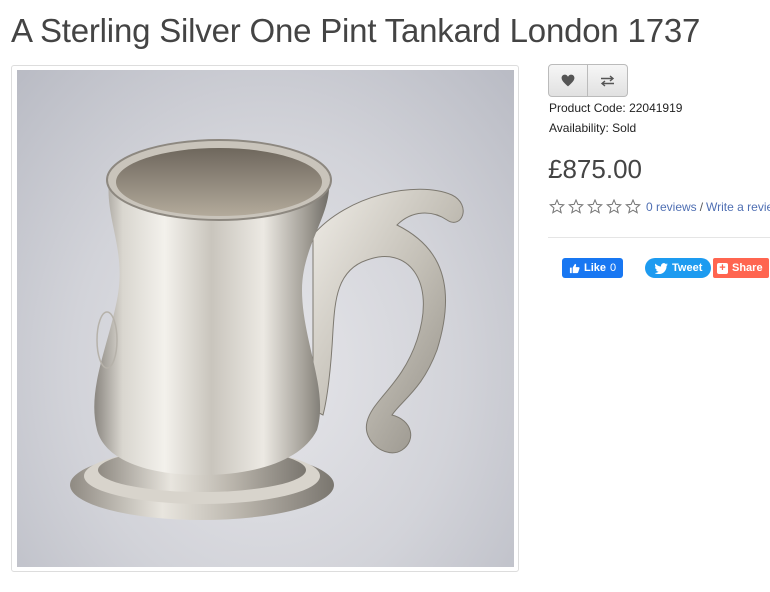 This screenshot has height=592, width=770. Describe the element at coordinates (687, 268) in the screenshot. I see `tweet-label: Tweet` at that location.